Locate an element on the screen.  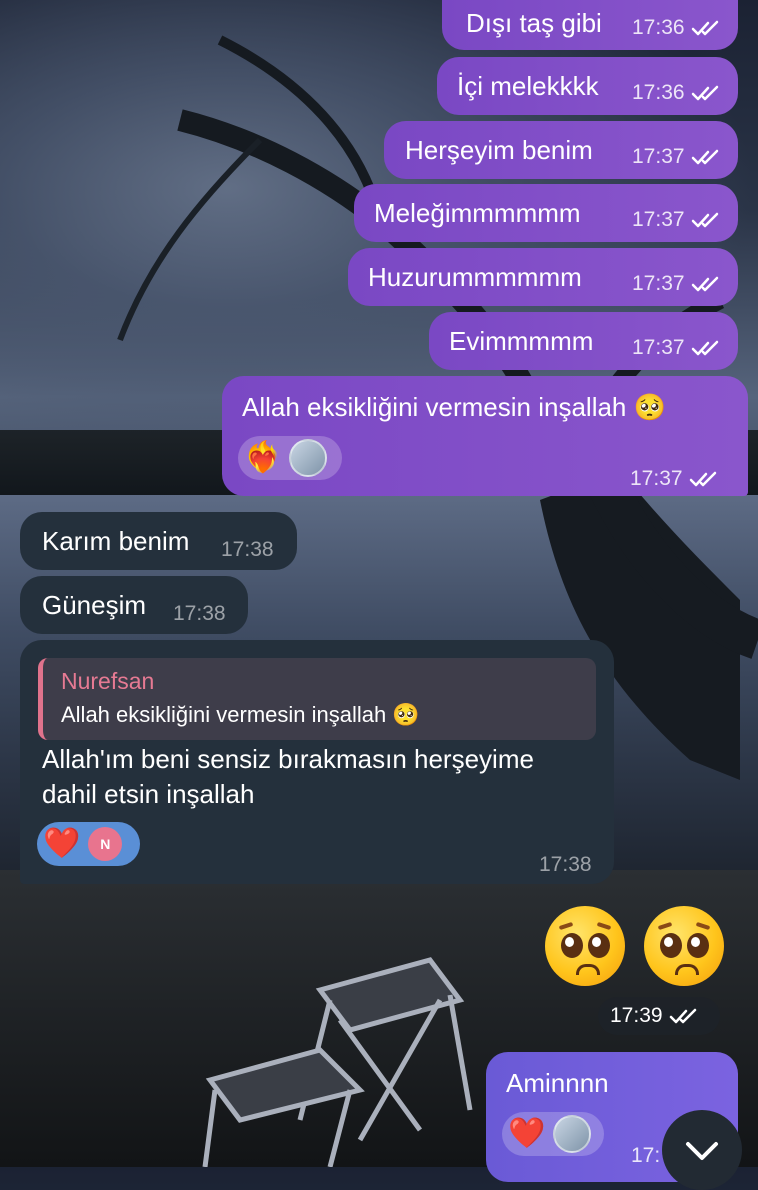
reaction-chip: ❤️ N is located at coordinates (88, 844).